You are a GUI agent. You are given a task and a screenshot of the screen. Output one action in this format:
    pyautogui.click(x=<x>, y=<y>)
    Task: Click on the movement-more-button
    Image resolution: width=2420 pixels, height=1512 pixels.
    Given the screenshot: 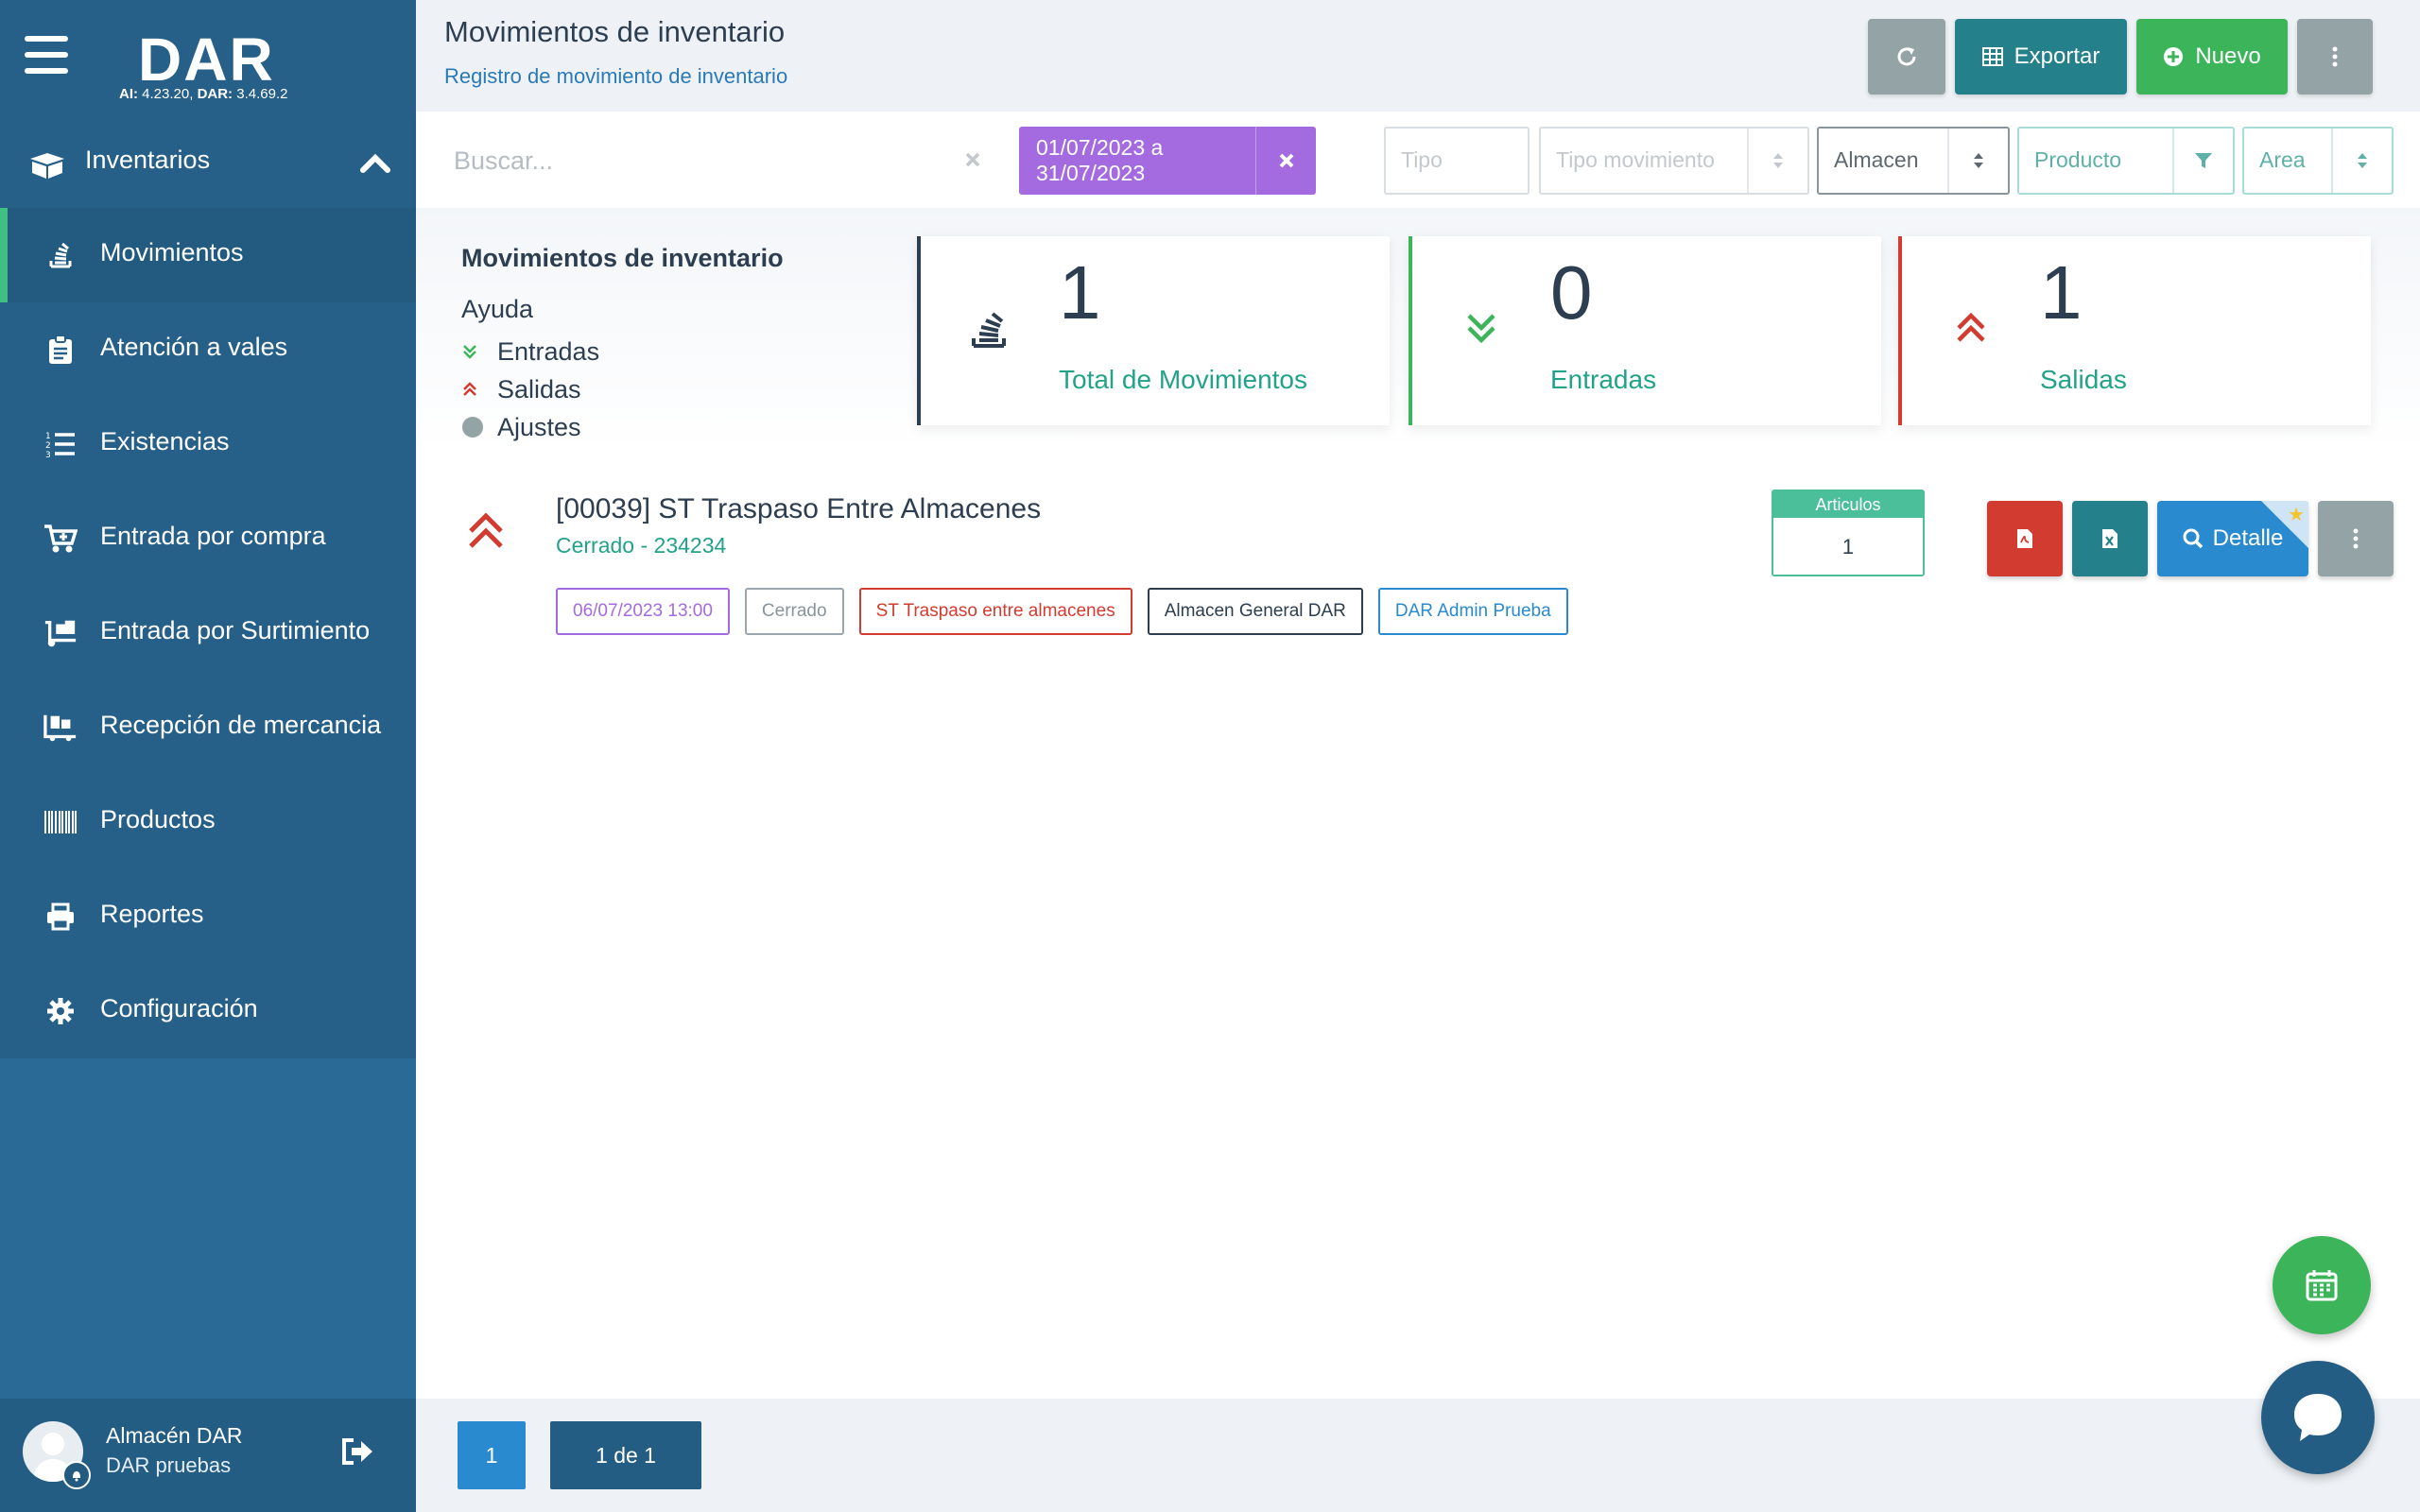 What is the action you would take?
    pyautogui.click(x=2356, y=538)
    